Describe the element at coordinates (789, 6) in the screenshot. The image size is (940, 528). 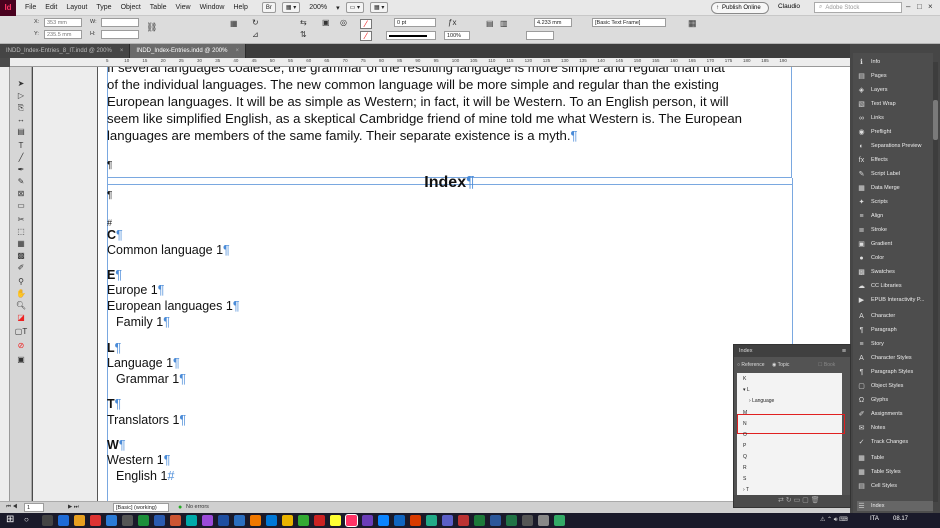
I see `user-name: Claudio` at that location.